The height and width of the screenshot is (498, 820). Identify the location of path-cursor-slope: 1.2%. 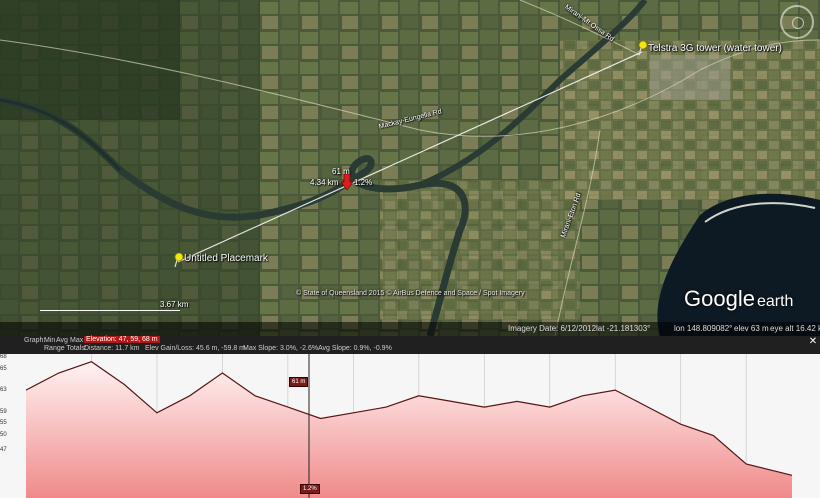
(363, 182).